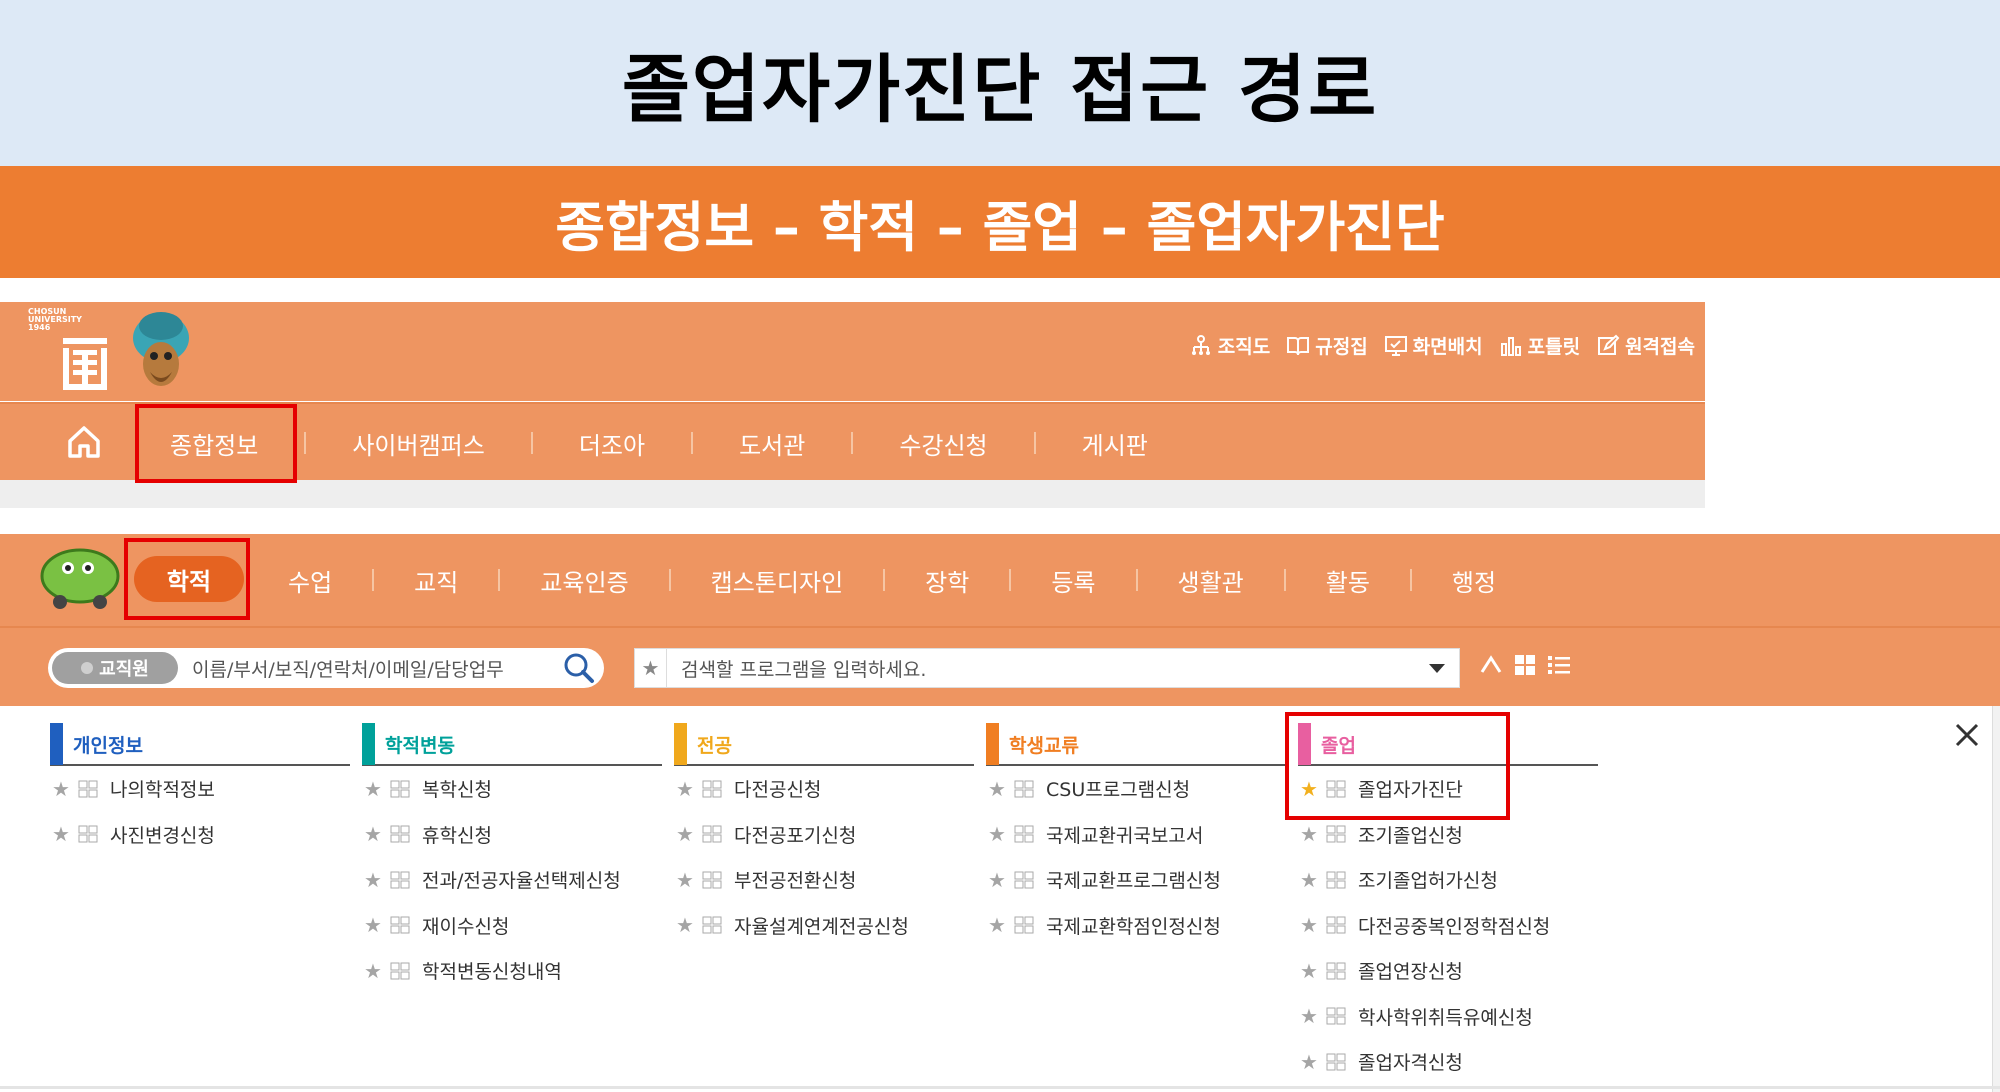  What do you see at coordinates (1115, 443) in the screenshot?
I see `nav-board: 게시판` at bounding box center [1115, 443].